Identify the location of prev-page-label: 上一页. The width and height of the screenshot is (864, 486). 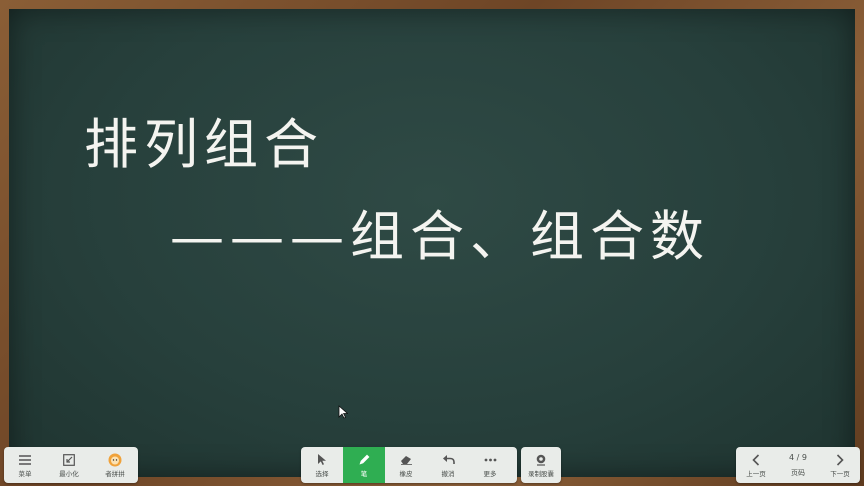
(756, 473).